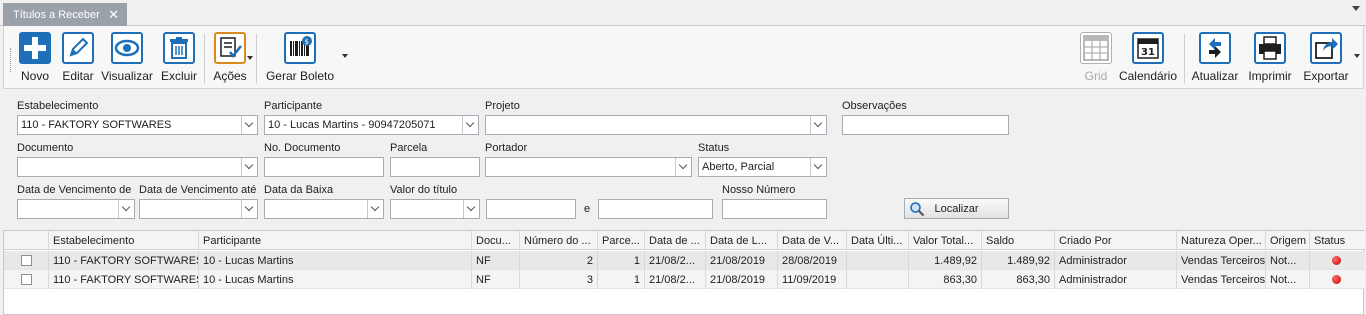 The image size is (1366, 315). What do you see at coordinates (76, 209) in the screenshot?
I see `venc-de-date` at bounding box center [76, 209].